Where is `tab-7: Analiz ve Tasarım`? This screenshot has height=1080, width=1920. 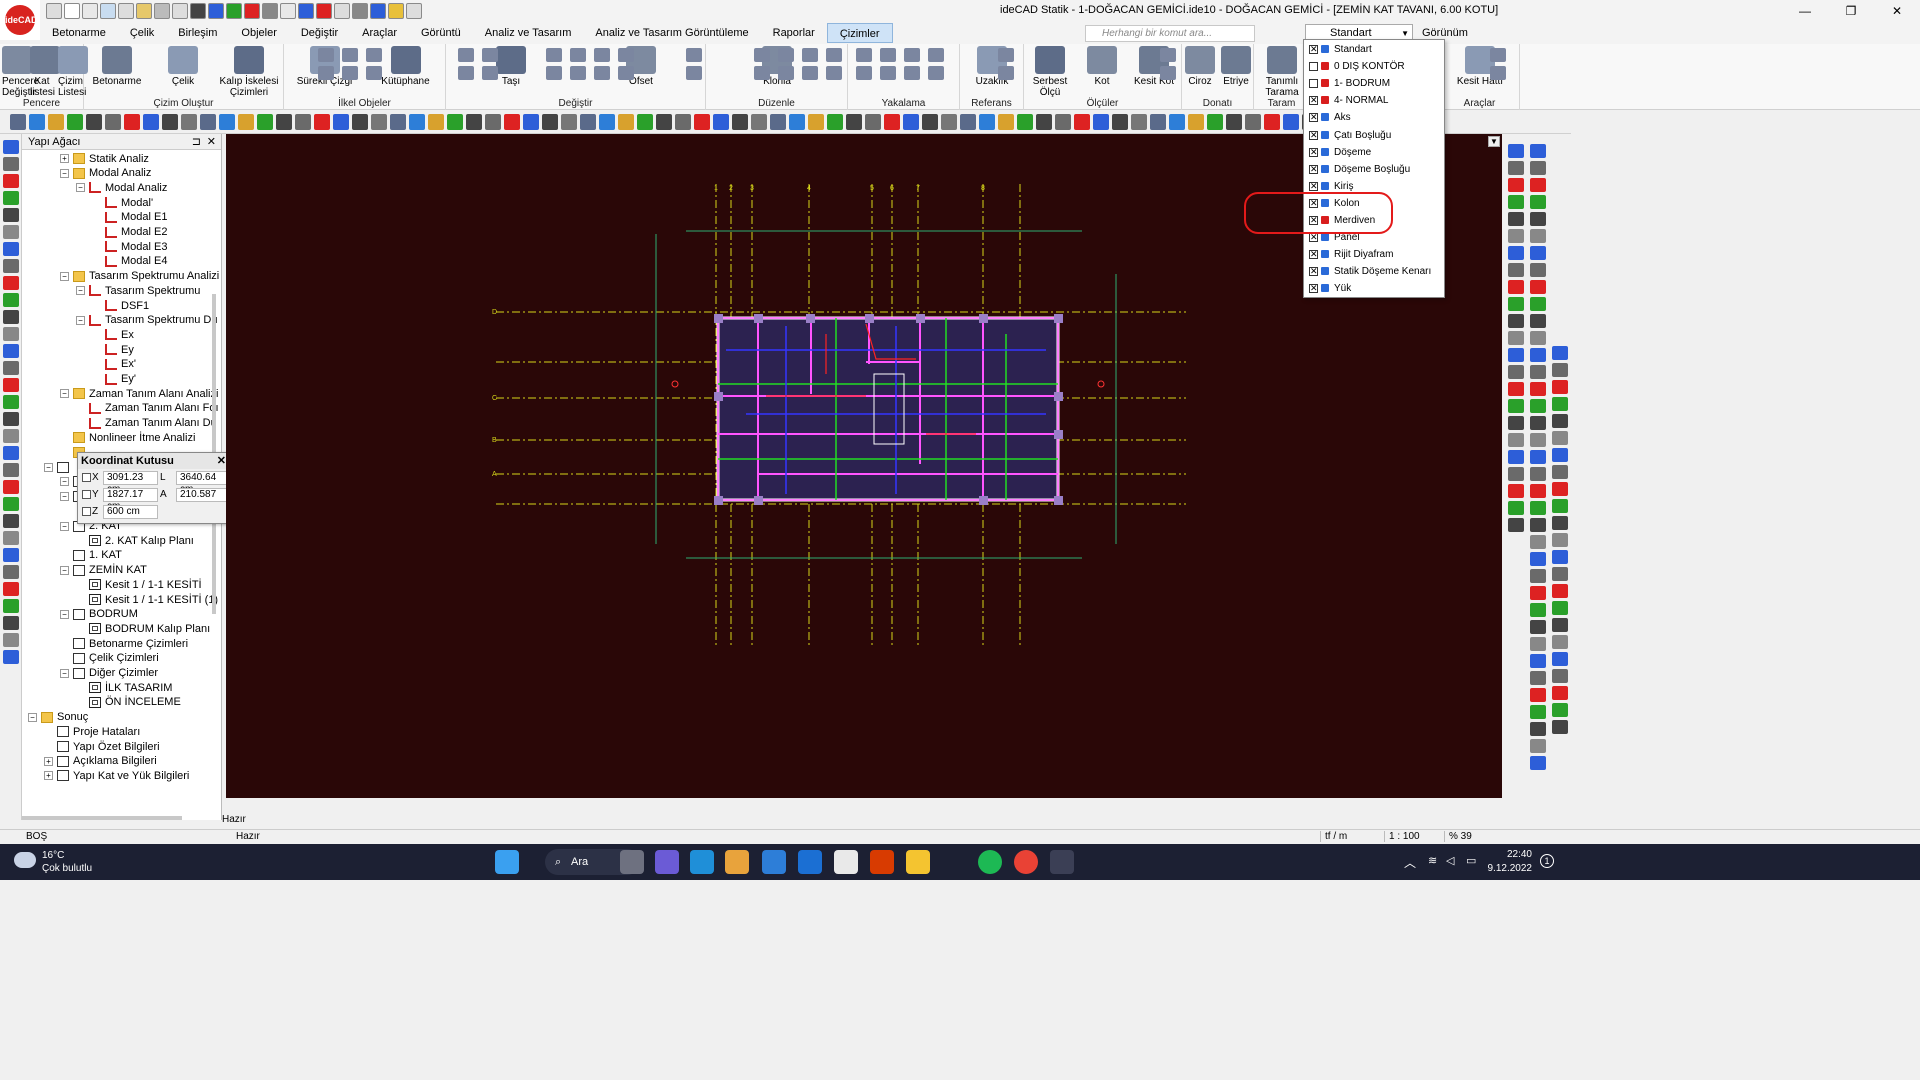
tab-7: Analiz ve Tasarım is located at coordinates (528, 33).